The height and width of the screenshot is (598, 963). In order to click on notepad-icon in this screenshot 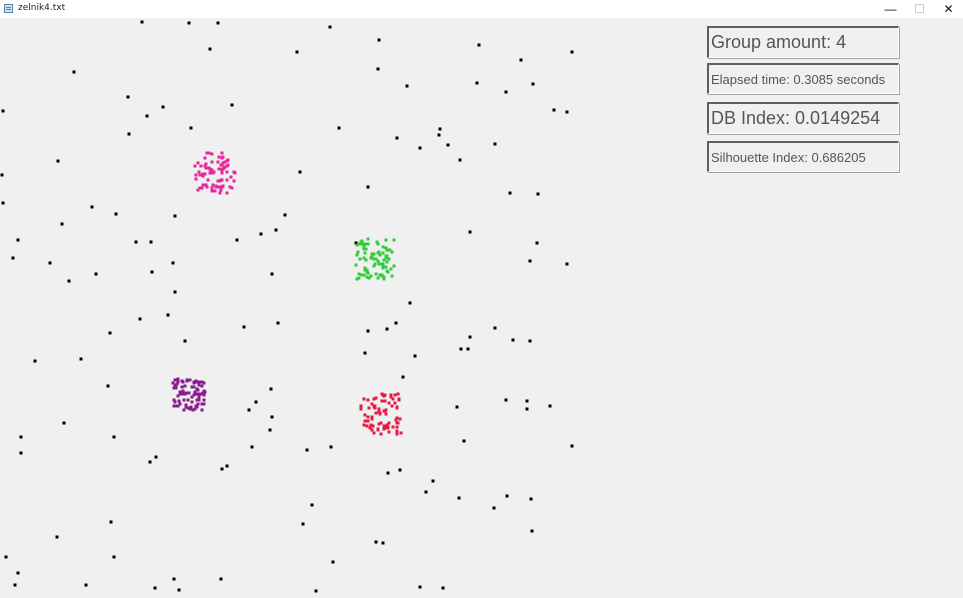, I will do `click(8, 8)`.